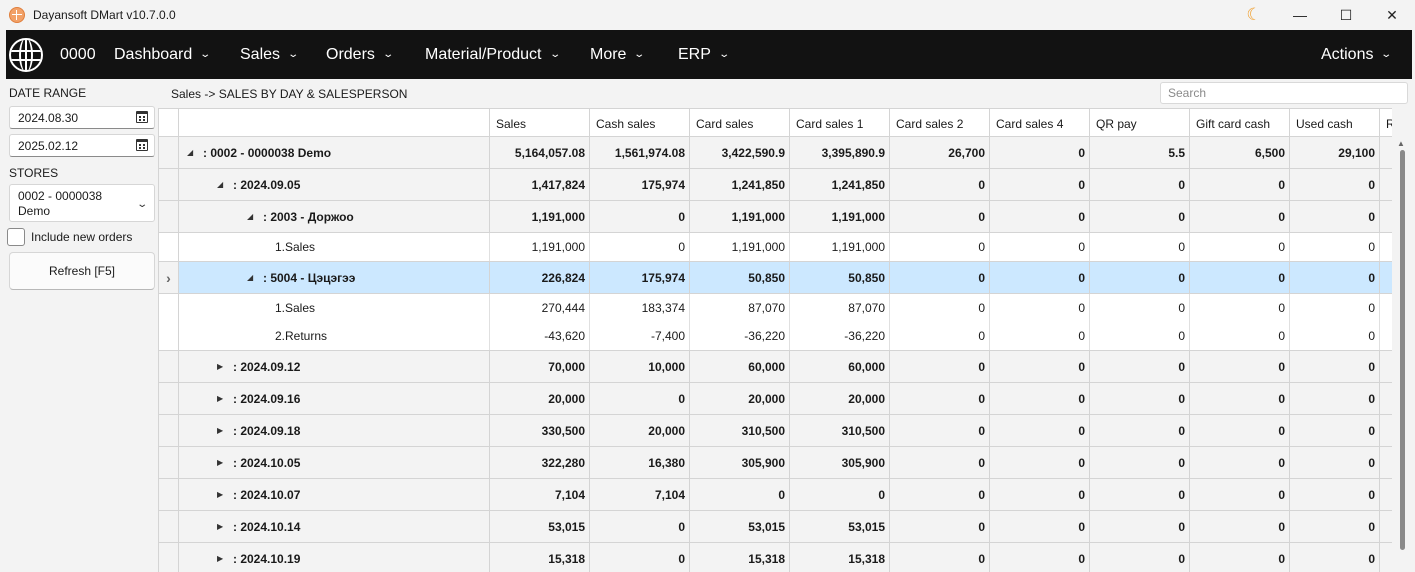  Describe the element at coordinates (269, 54) in the screenshot. I see `nav-sales: Sales ⌄` at that location.